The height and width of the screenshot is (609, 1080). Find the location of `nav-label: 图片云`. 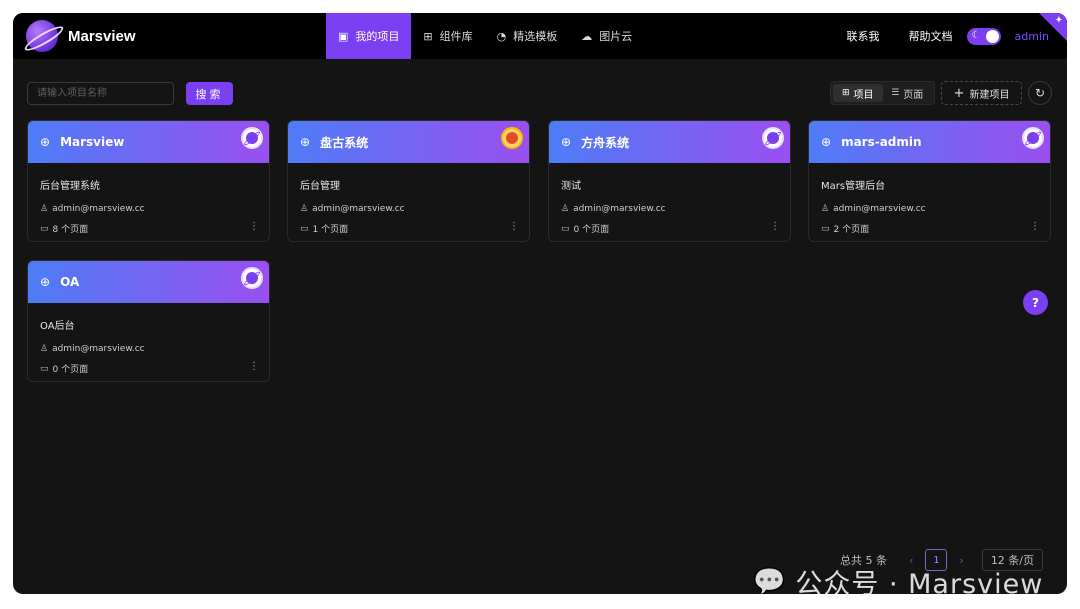

nav-label: 图片云 is located at coordinates (616, 36).